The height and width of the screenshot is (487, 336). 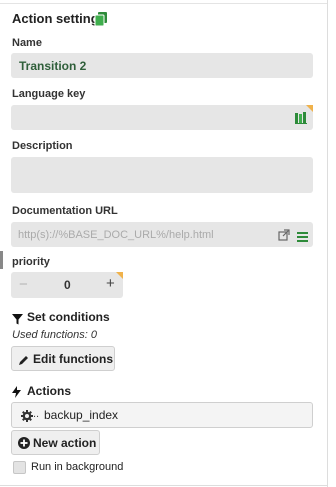 What do you see at coordinates (1, 260) in the screenshot?
I see `resize-handle` at bounding box center [1, 260].